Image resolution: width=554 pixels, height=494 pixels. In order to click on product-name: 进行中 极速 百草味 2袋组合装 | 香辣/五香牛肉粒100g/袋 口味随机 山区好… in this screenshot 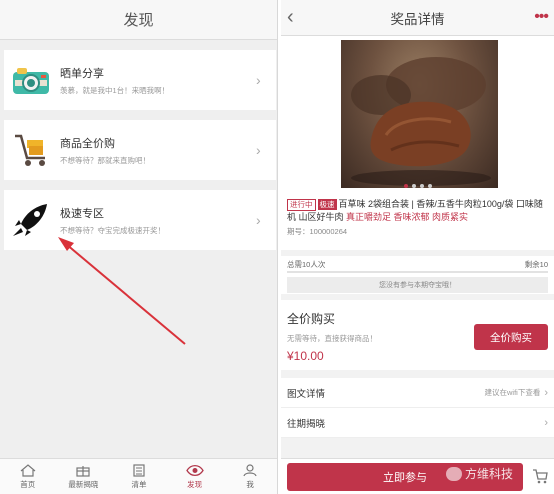, I will do `click(417, 211)`.